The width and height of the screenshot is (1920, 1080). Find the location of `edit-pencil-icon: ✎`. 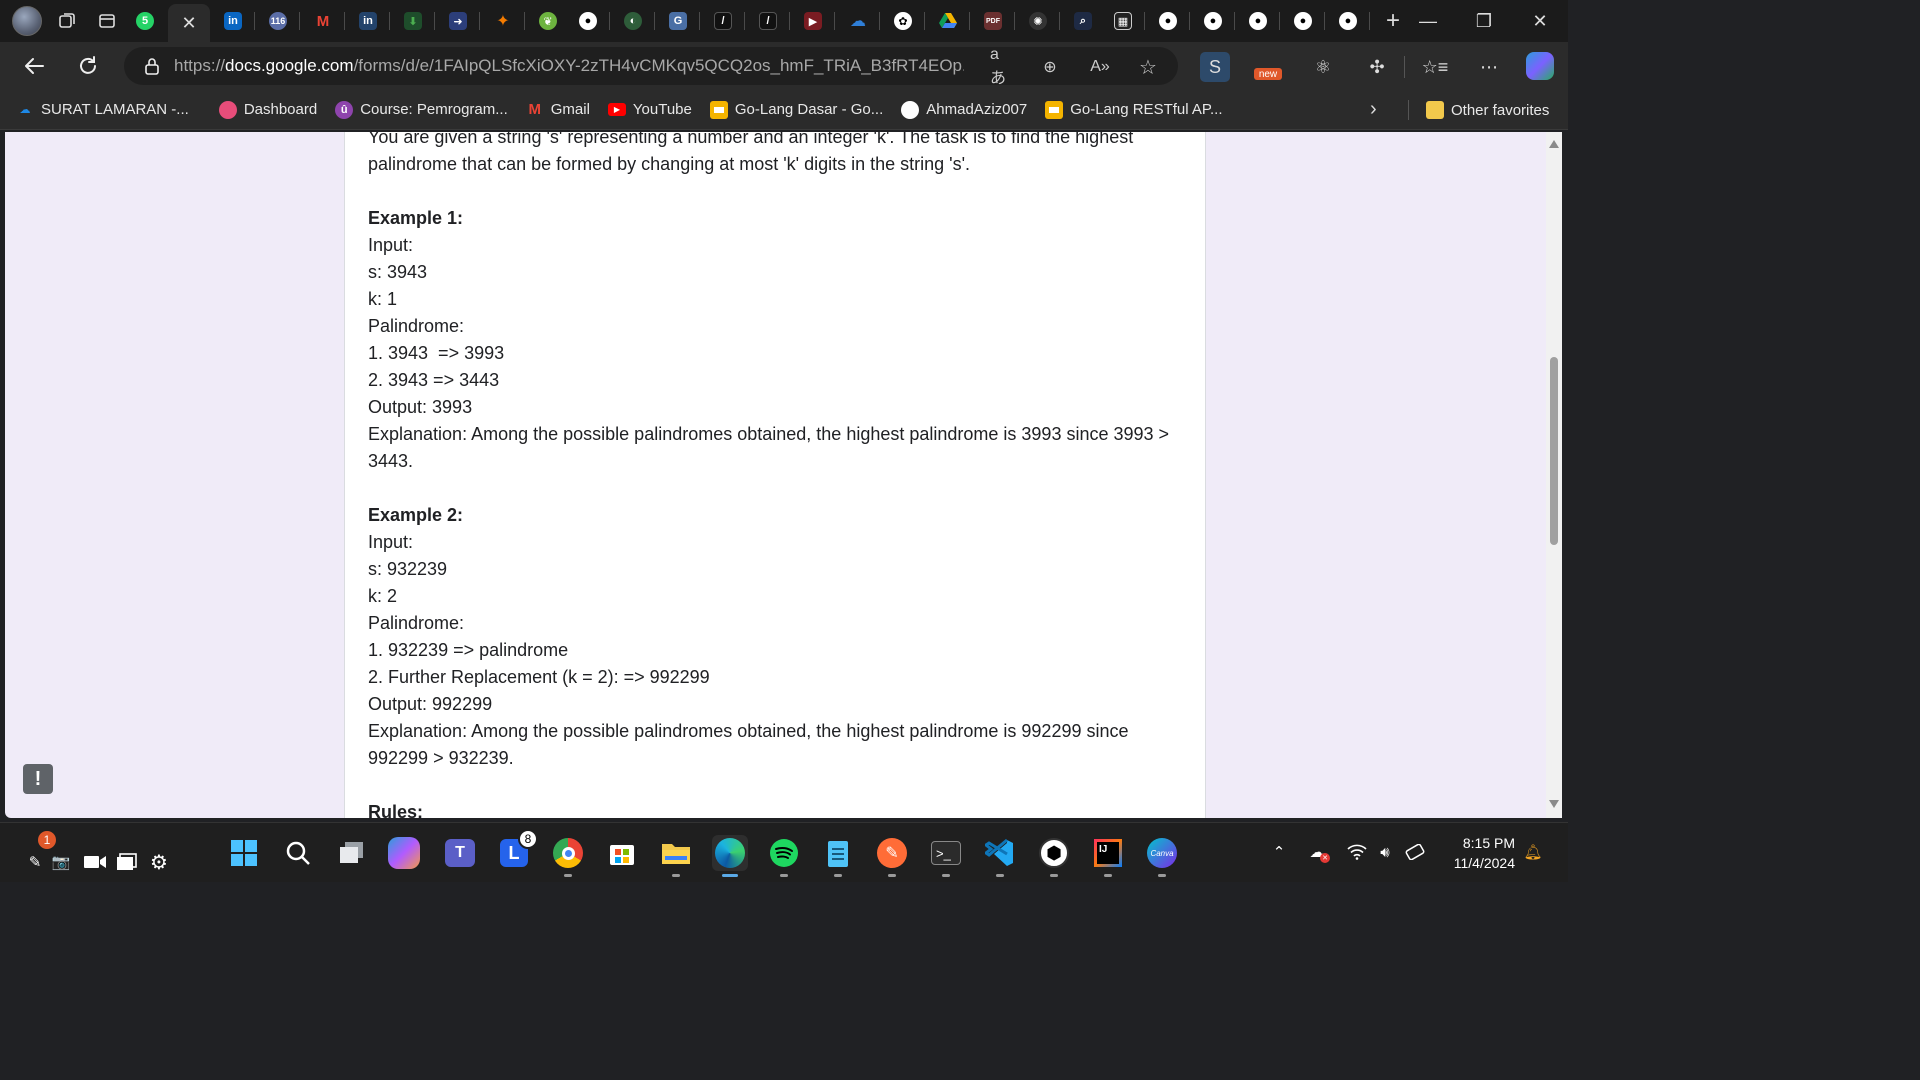

edit-pencil-icon: ✎ is located at coordinates (35, 862).